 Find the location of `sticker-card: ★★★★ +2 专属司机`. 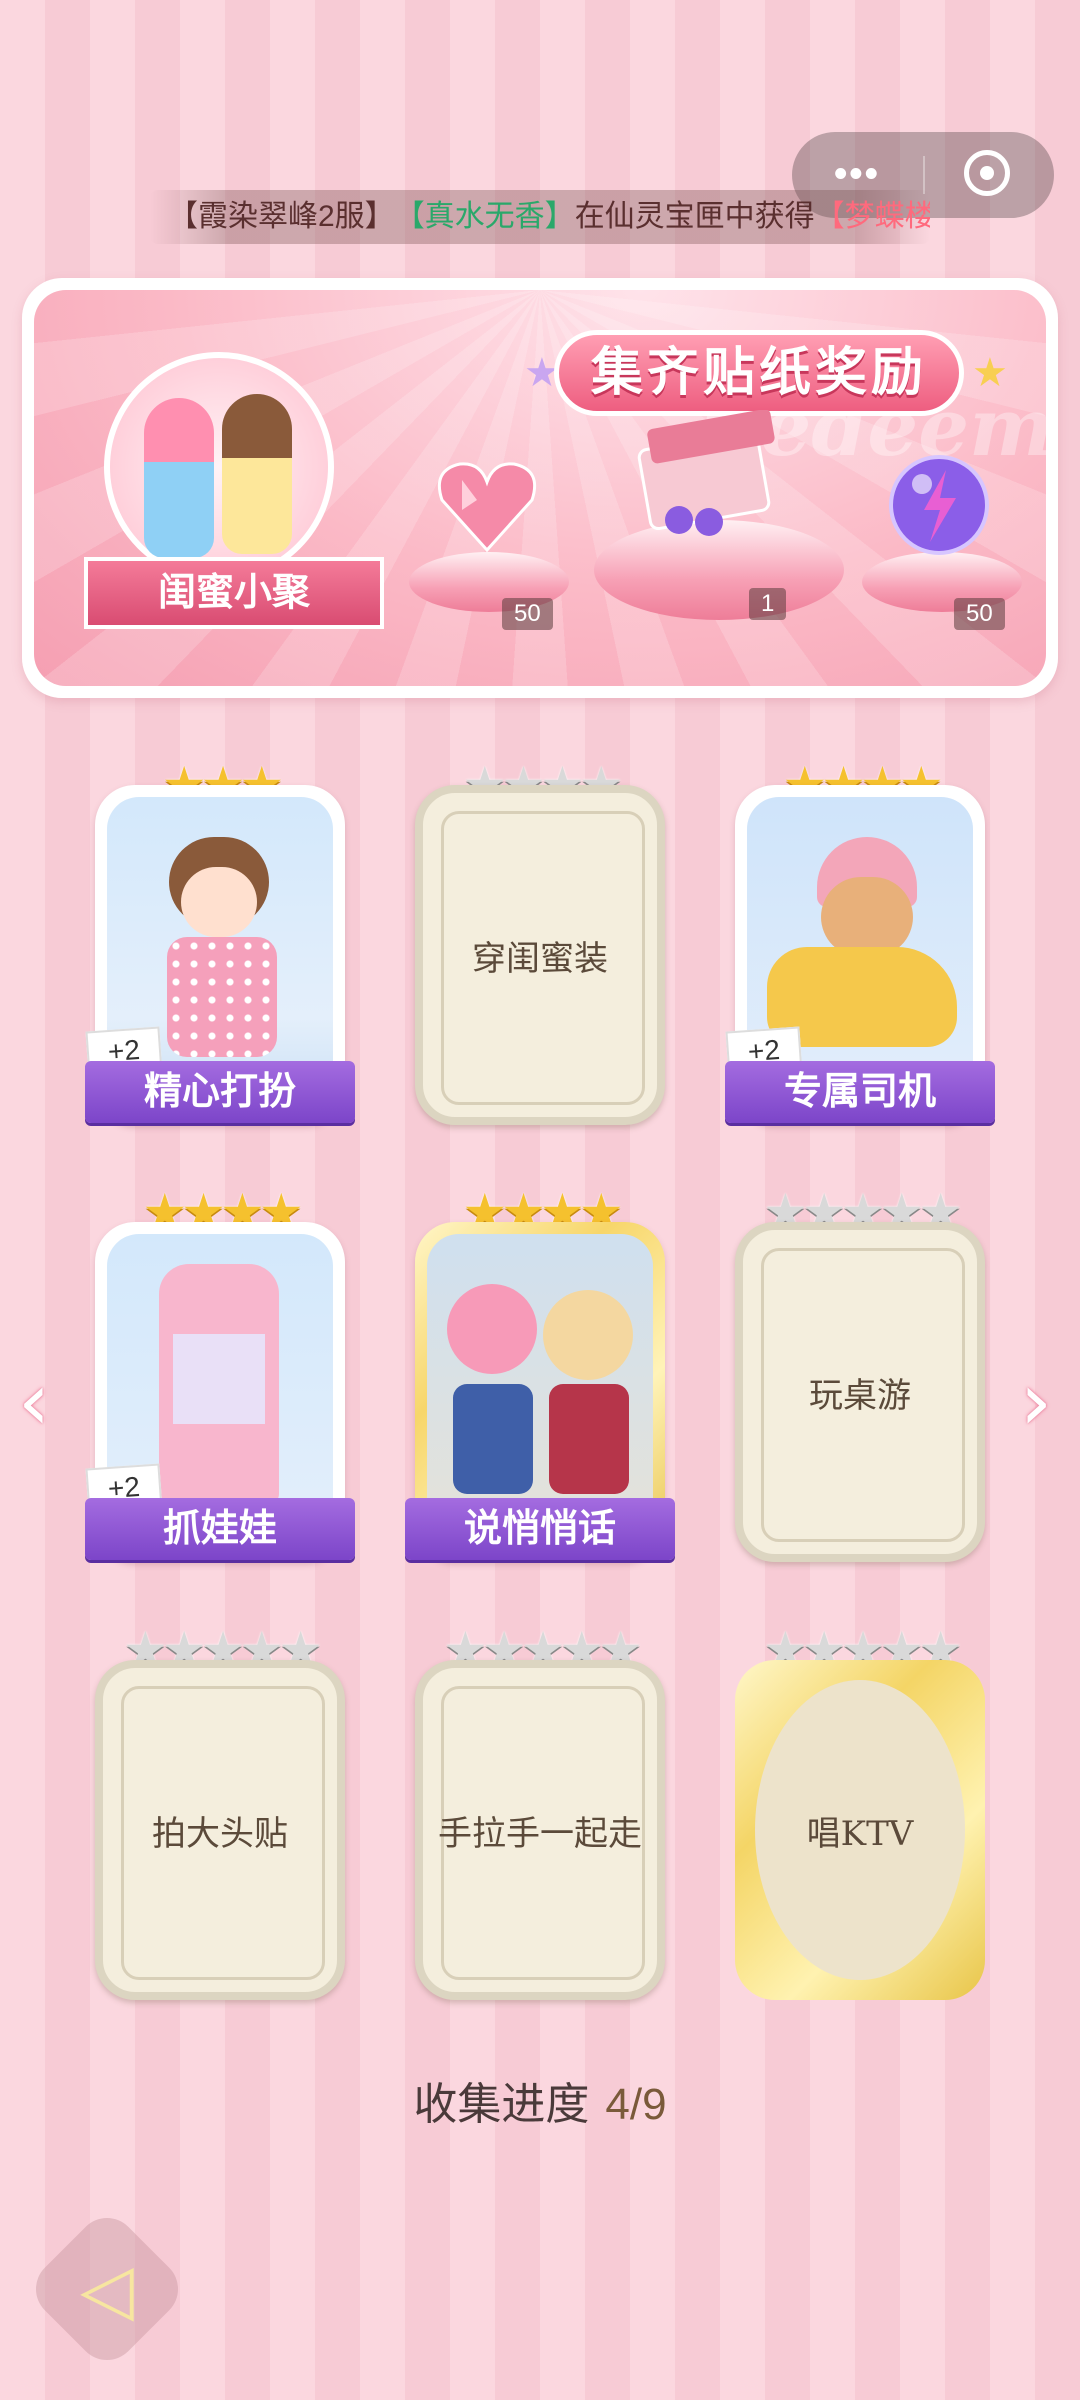

sticker-card: ★★★★ +2 专属司机 is located at coordinates (860, 941).